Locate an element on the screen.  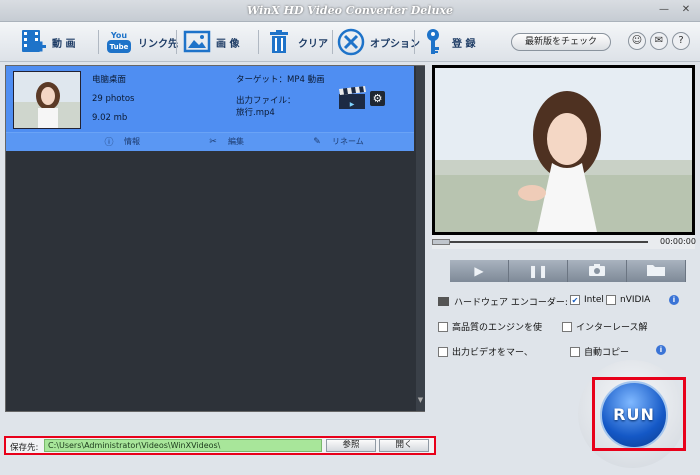
youtube-logo-tube: Tube is located at coordinates (119, 47).